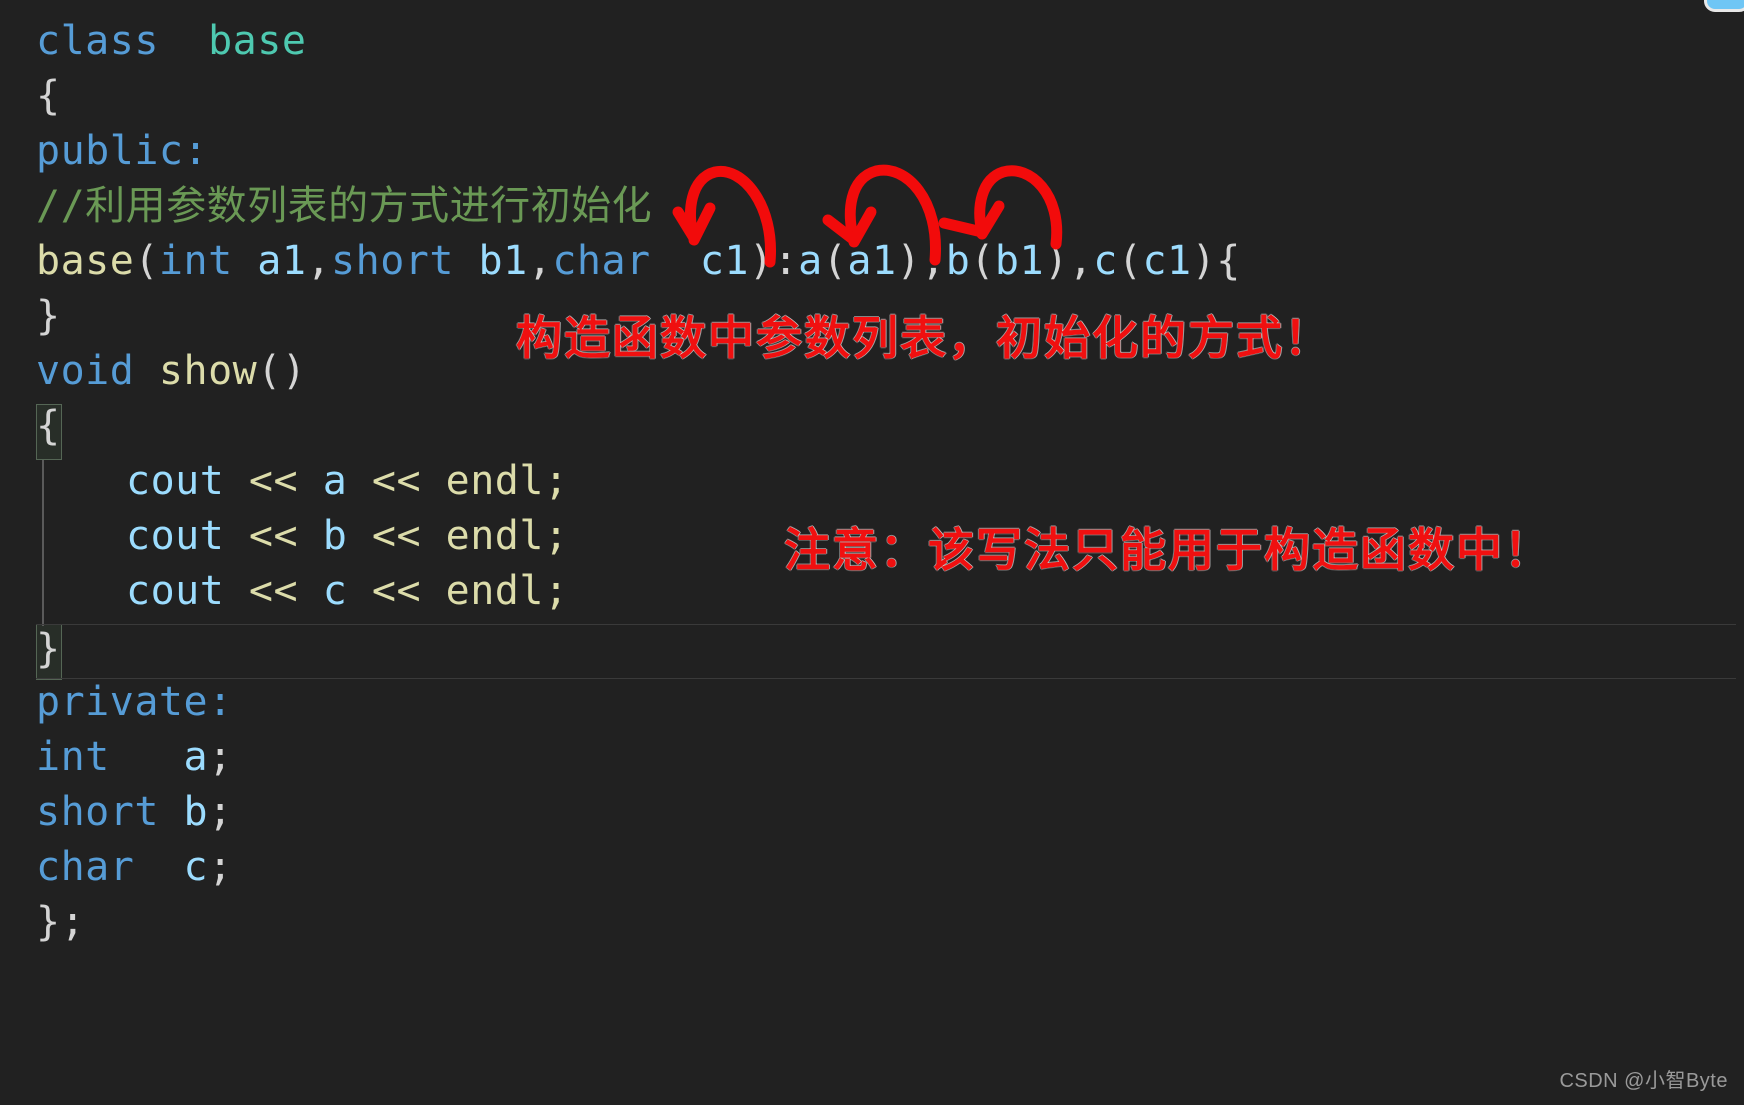 The width and height of the screenshot is (1744, 1105). Describe the element at coordinates (171, 41) in the screenshot. I see `code-line-1: class base` at that location.